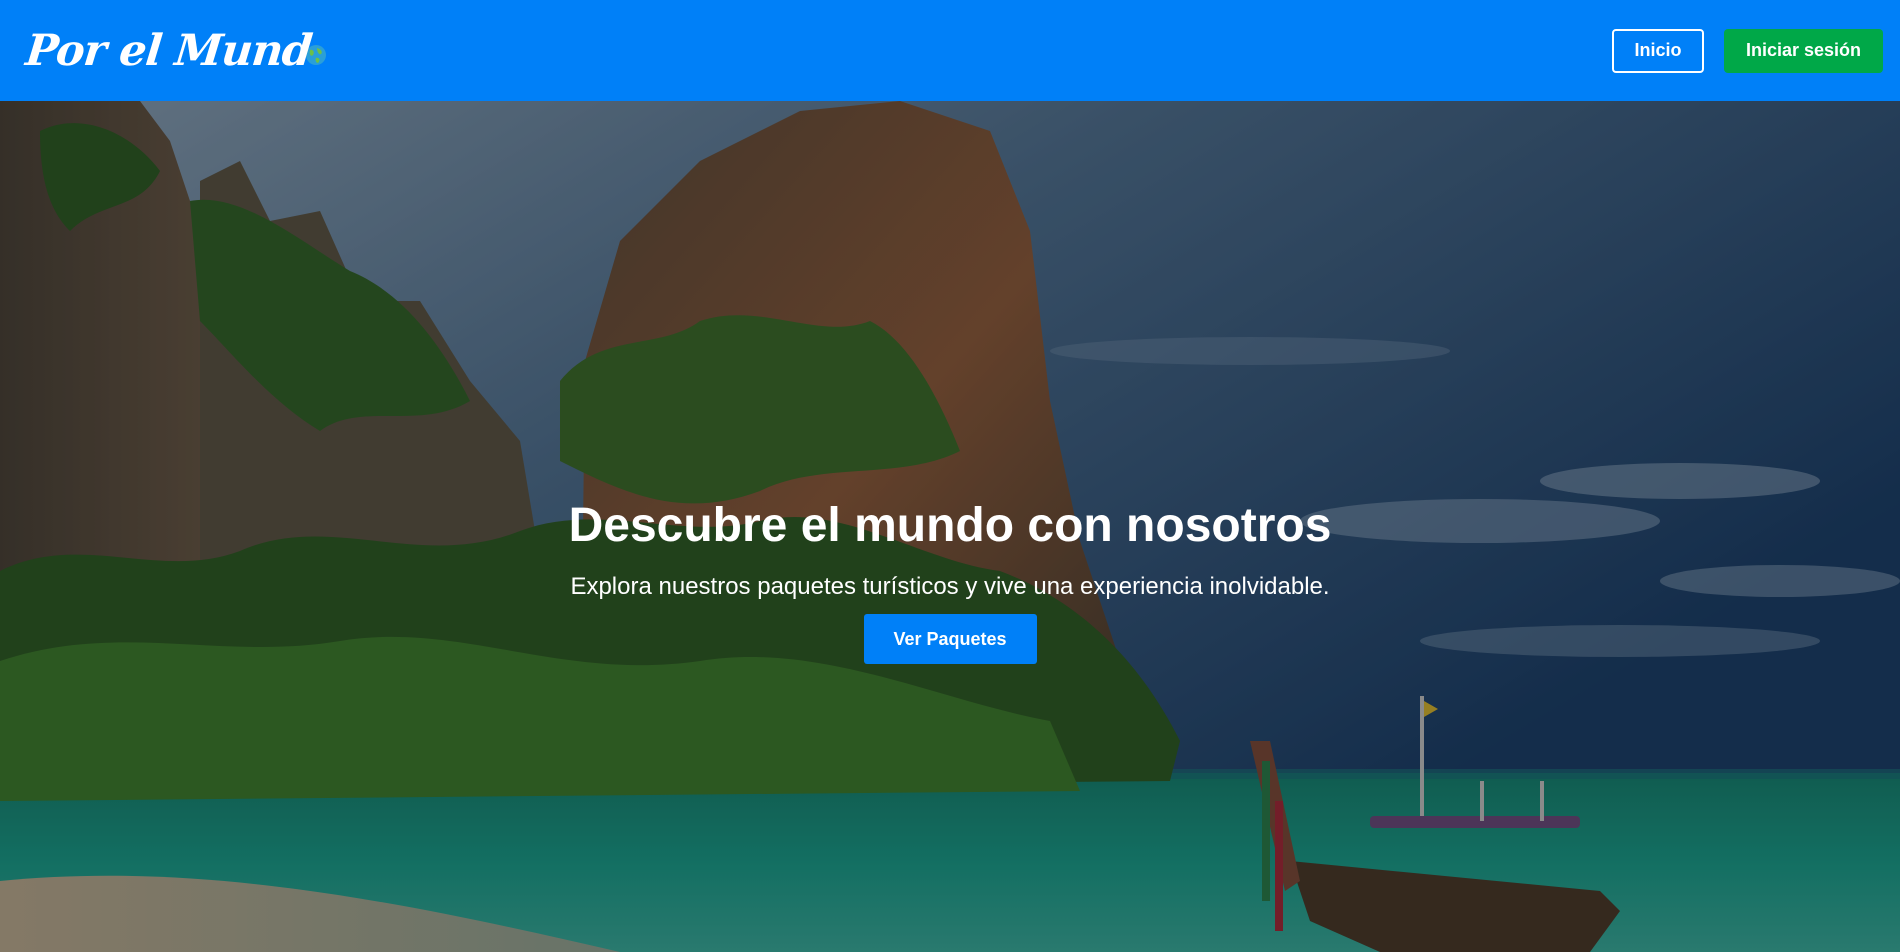 The height and width of the screenshot is (952, 1900). I want to click on brand-logo: Por el Mund, so click(175, 50).